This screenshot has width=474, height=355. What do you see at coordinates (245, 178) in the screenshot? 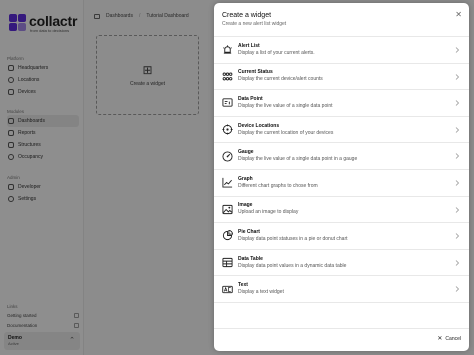
I see `widget-title: Graph` at bounding box center [245, 178].